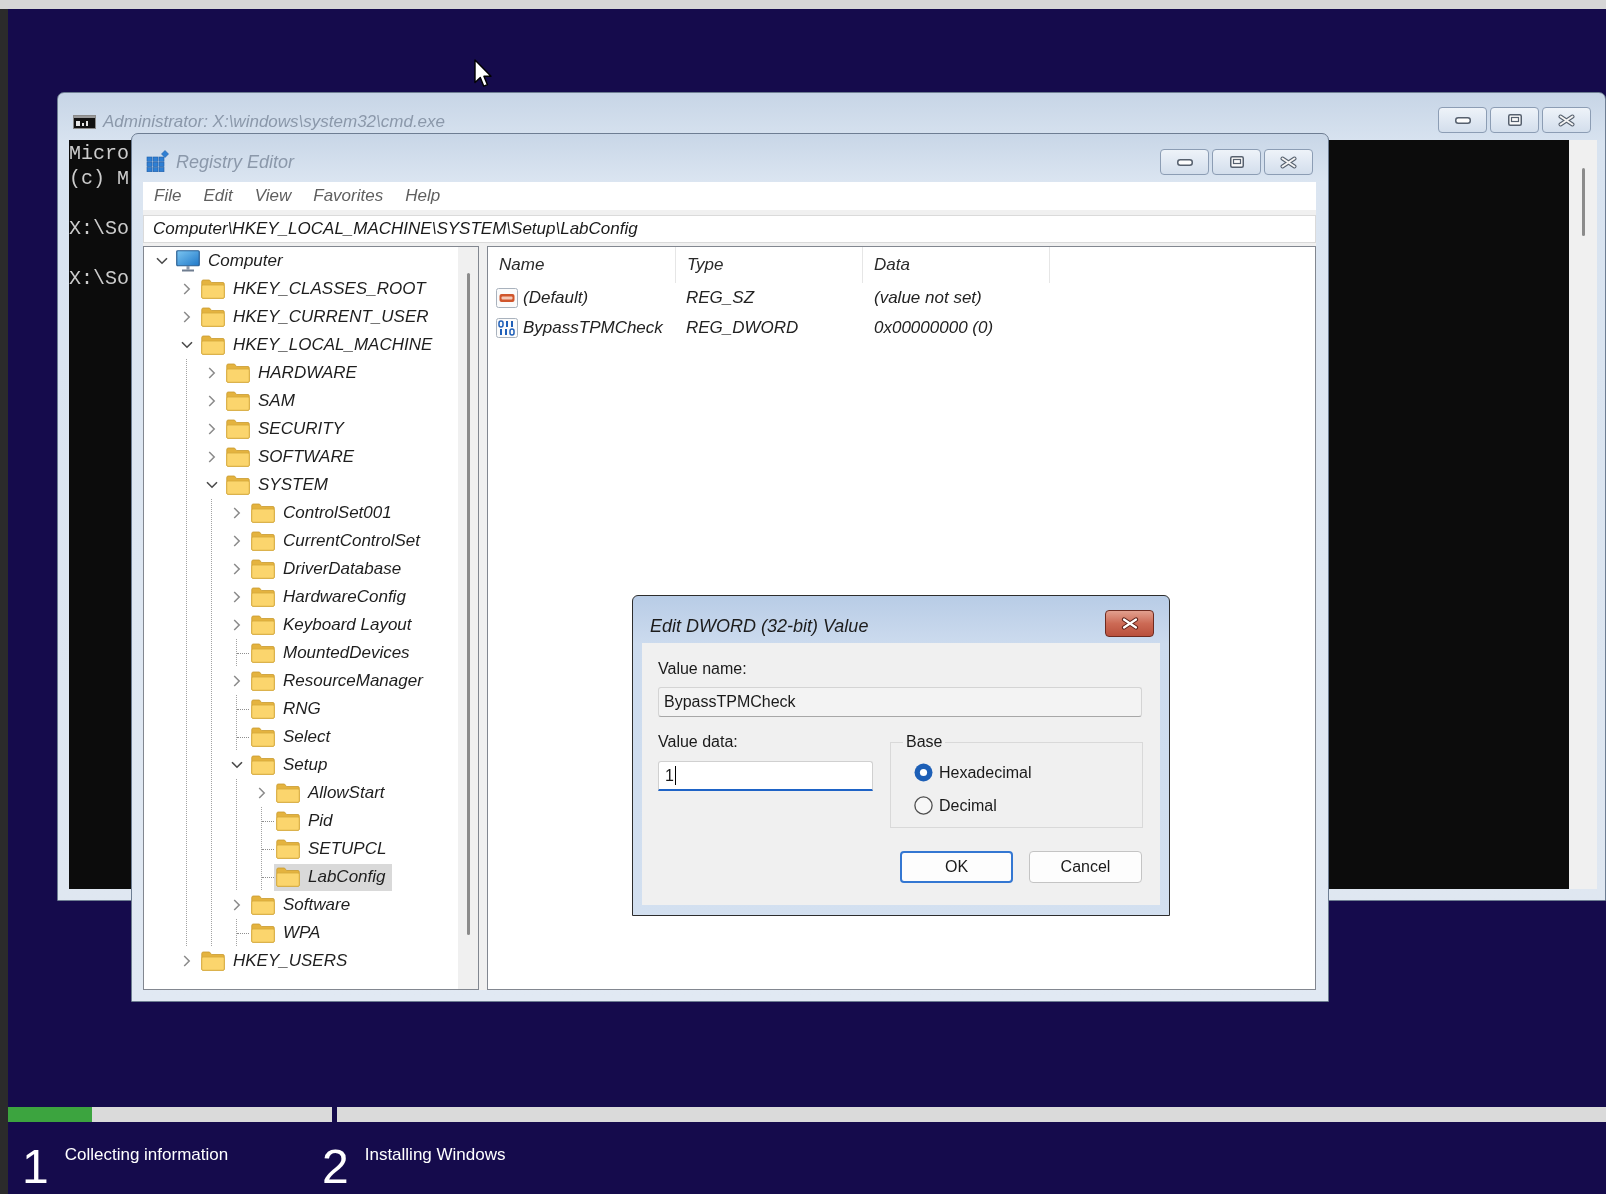 This screenshot has height=1194, width=1606. What do you see at coordinates (507, 298) in the screenshot?
I see `string-value-icon` at bounding box center [507, 298].